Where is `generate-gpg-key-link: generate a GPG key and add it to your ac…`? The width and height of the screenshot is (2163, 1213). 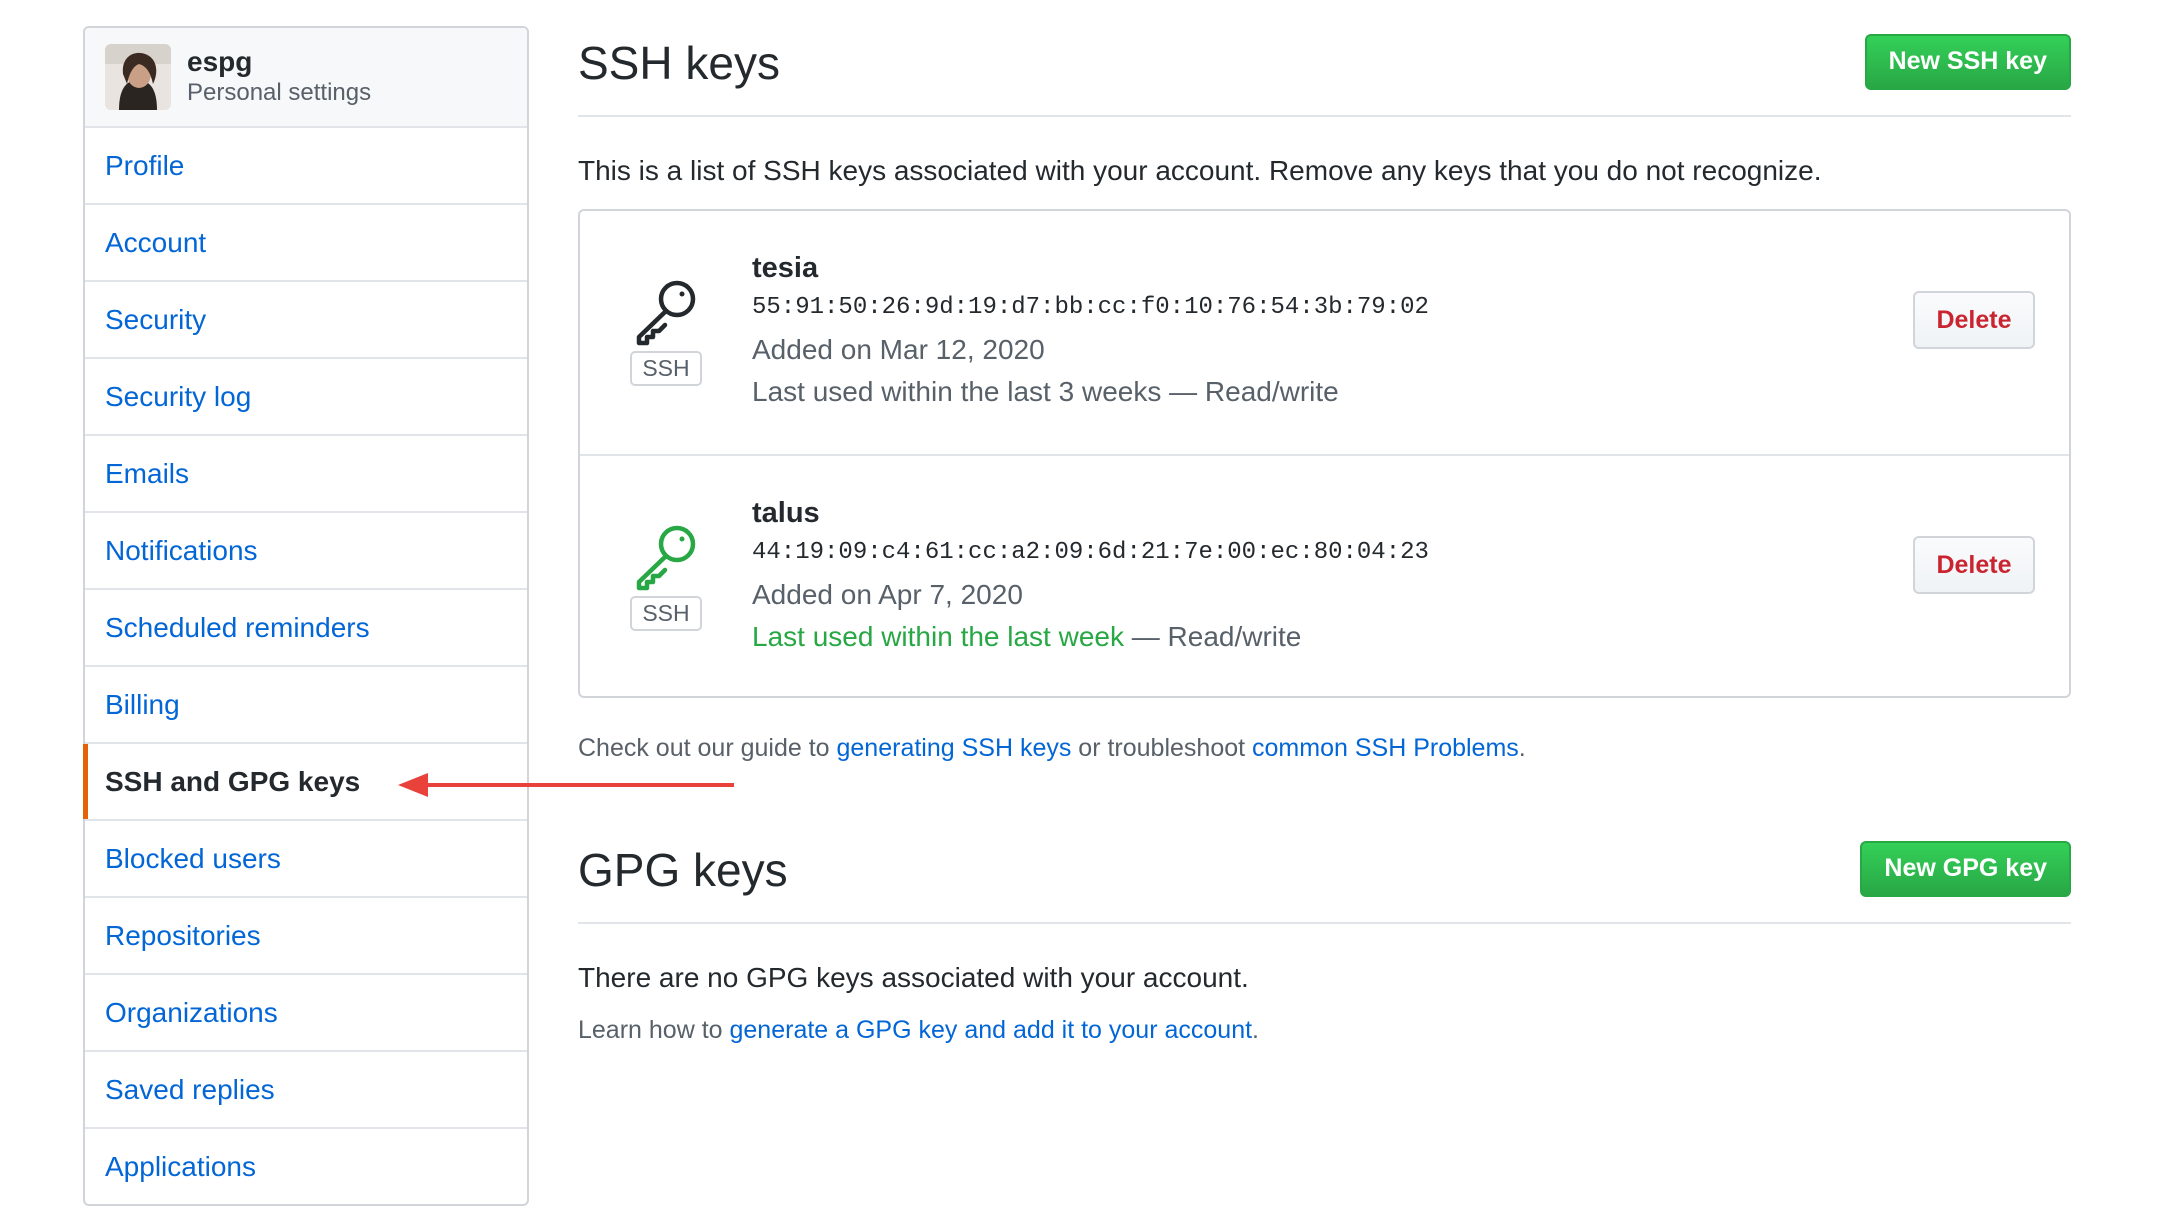
generate-gpg-key-link: generate a GPG key and add it to your ac… is located at coordinates (991, 1030).